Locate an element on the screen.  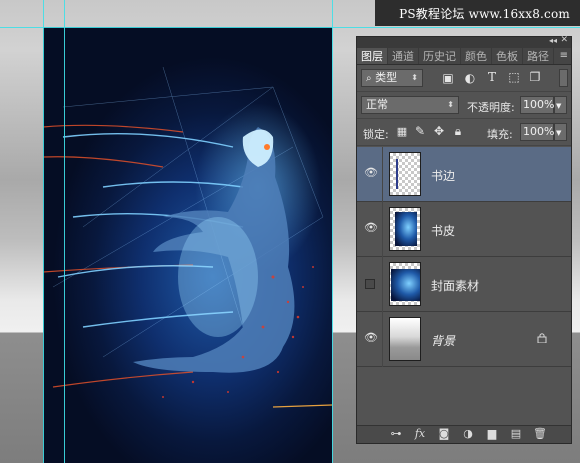
panel-tab-bar: 图层 通道 历史记 颜色 色板 路径 ≡ is located at coordinates (464, 56).